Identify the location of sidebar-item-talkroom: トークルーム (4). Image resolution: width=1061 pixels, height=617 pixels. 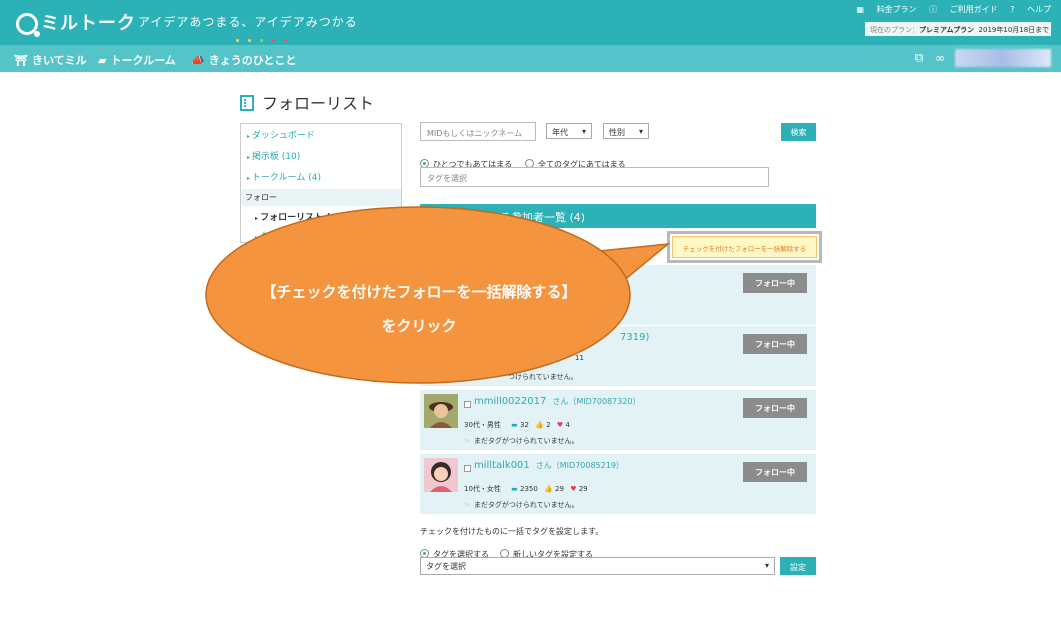
(321, 176).